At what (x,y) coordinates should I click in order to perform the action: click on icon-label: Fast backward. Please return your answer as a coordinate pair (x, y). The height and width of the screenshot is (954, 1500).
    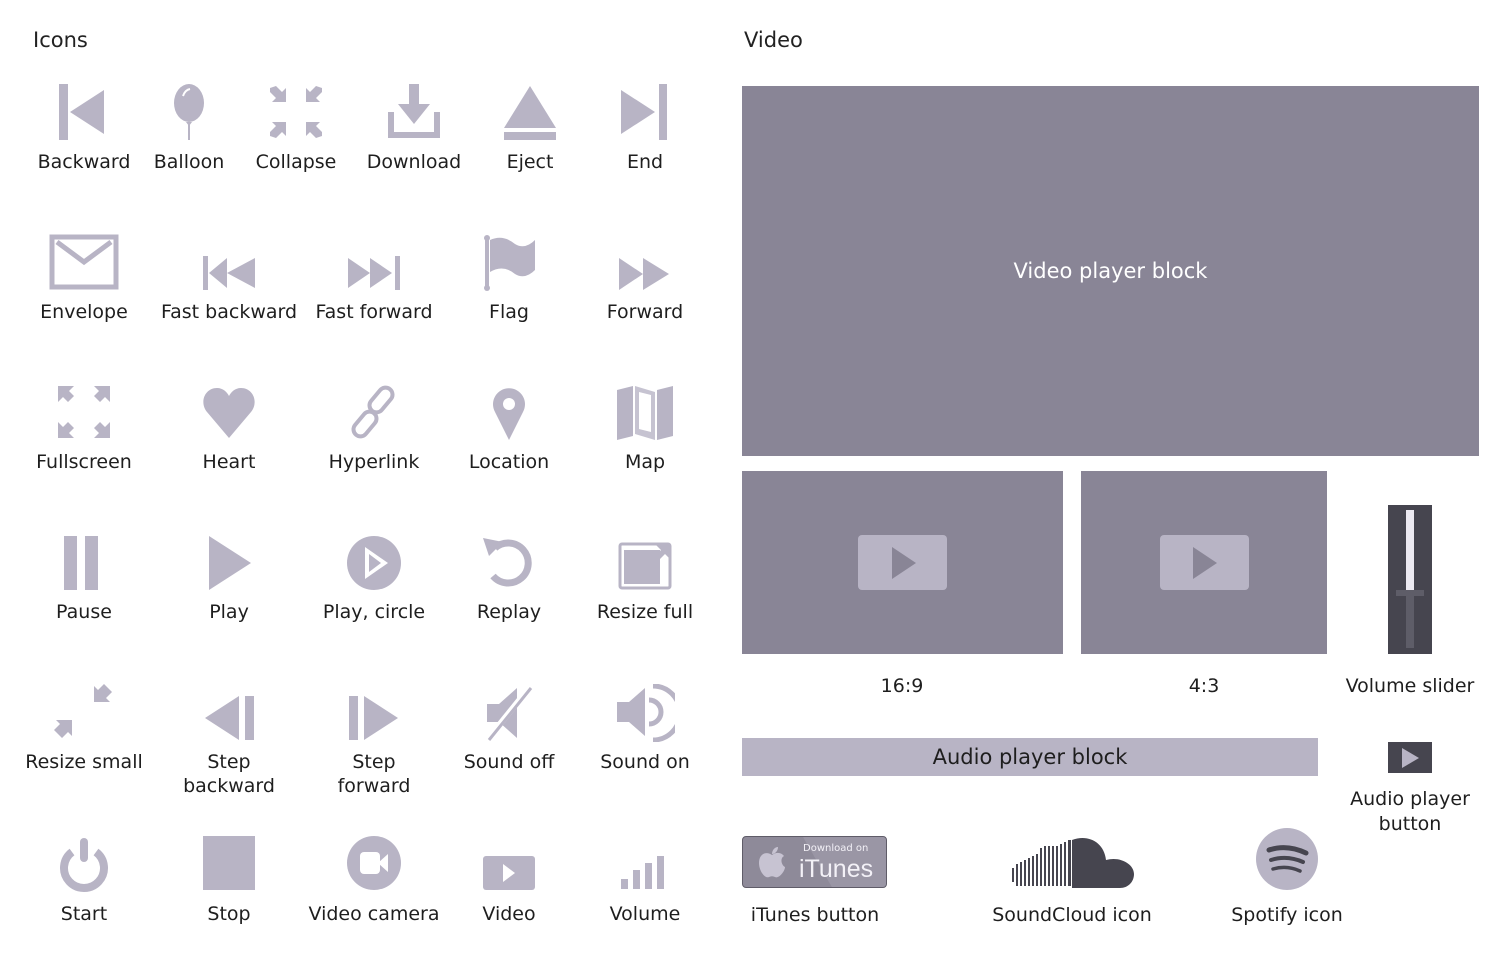
    Looking at the image, I should click on (229, 312).